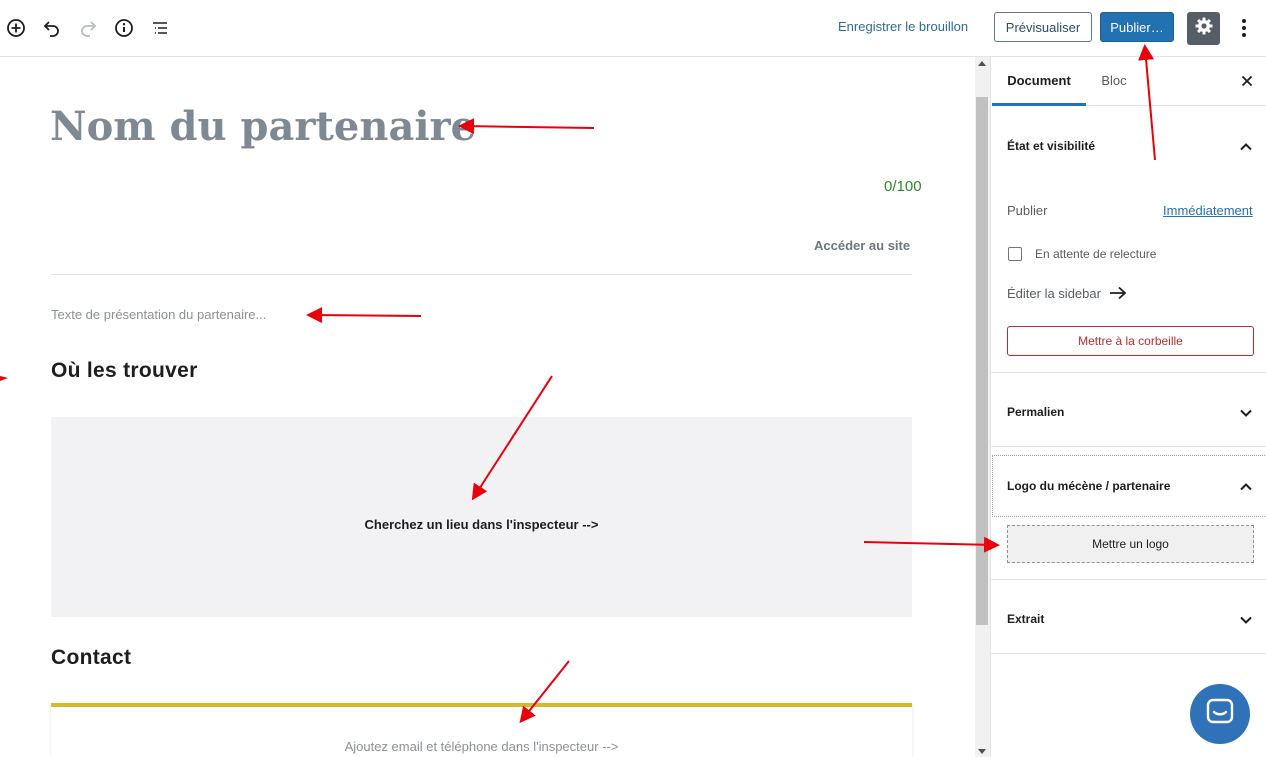  Describe the element at coordinates (1027, 210) in the screenshot. I see `publish-label: Publier` at that location.